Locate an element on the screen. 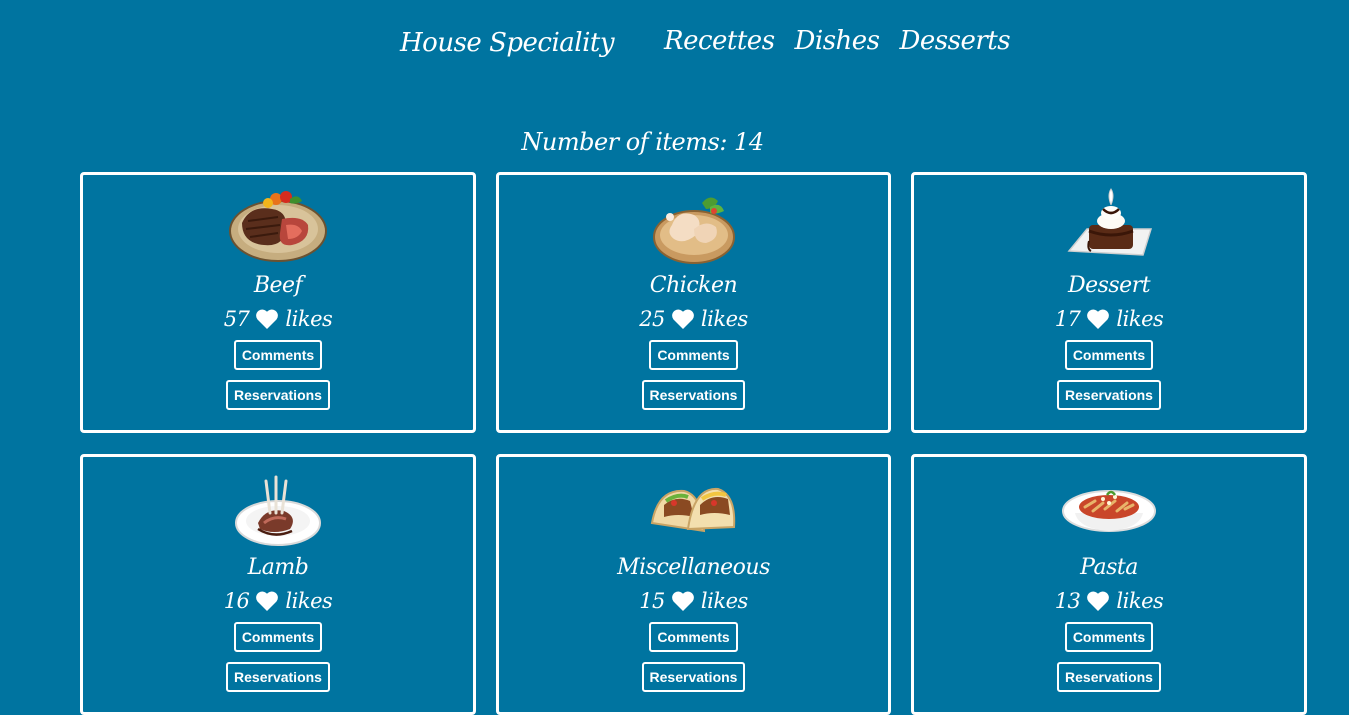 The image size is (1349, 715). nav-item-dishes: Dishes is located at coordinates (837, 41).